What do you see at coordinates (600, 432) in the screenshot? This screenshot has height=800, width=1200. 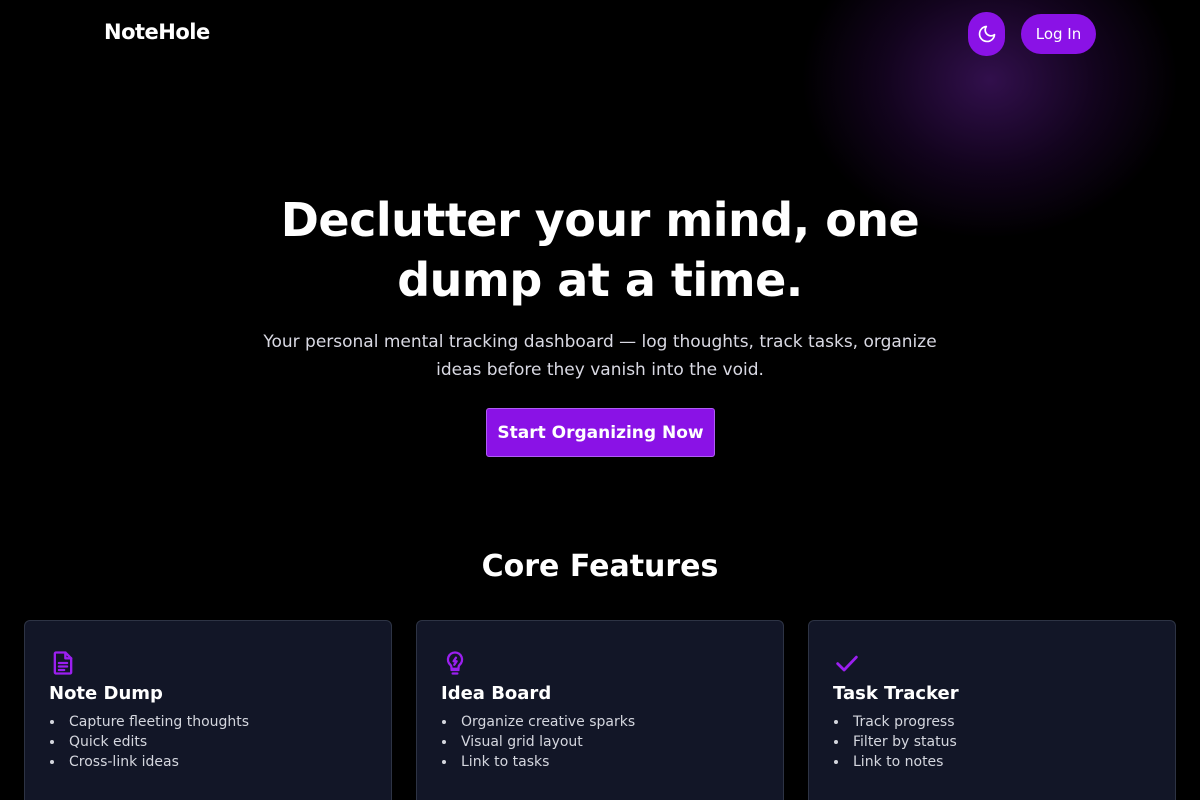 I see `start-organizing-button: Start Organizing Now` at bounding box center [600, 432].